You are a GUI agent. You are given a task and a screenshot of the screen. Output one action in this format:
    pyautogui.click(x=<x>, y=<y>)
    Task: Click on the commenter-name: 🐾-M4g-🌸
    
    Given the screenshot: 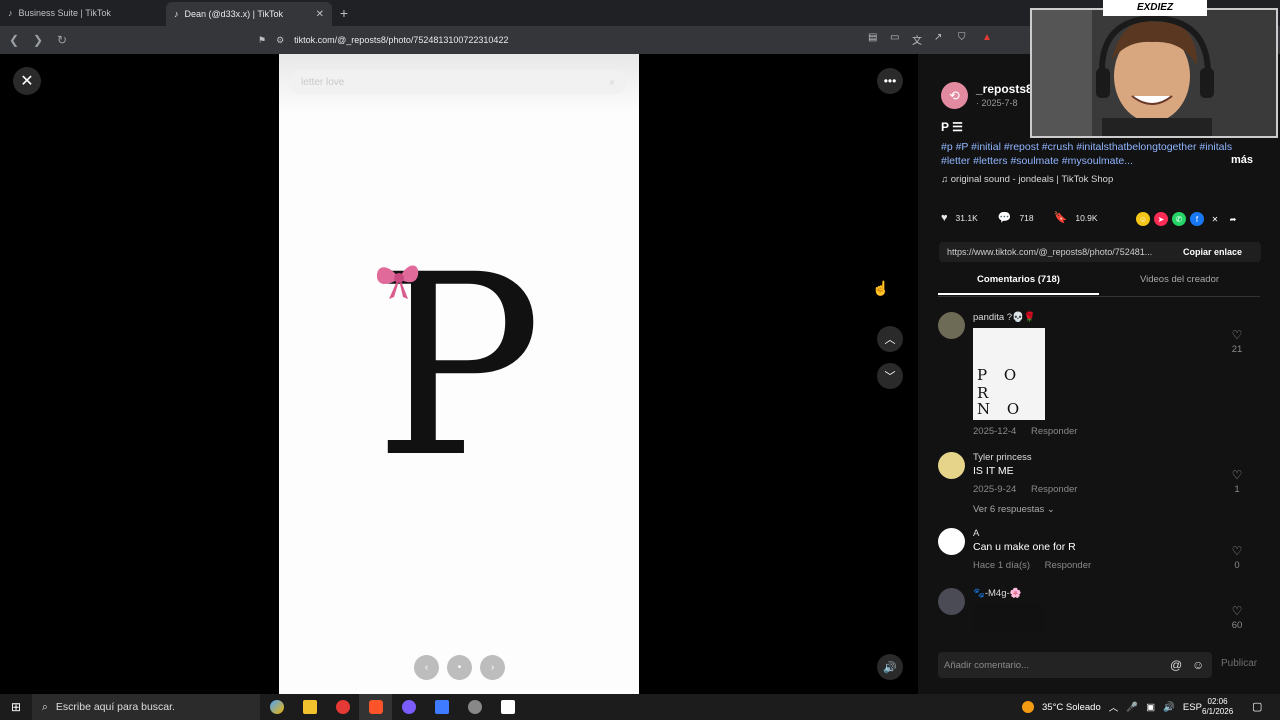 What is the action you would take?
    pyautogui.click(x=997, y=593)
    